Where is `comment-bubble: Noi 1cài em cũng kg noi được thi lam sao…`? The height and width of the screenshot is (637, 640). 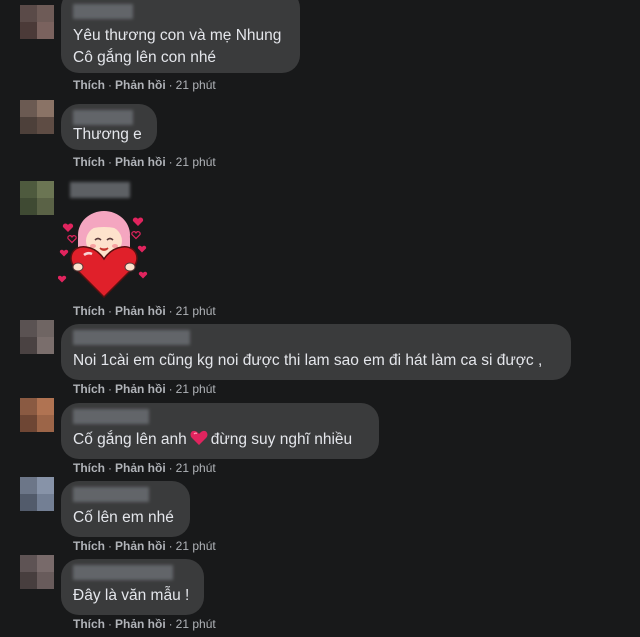 comment-bubble: Noi 1cài em cũng kg noi được thi lam sao… is located at coordinates (316, 352).